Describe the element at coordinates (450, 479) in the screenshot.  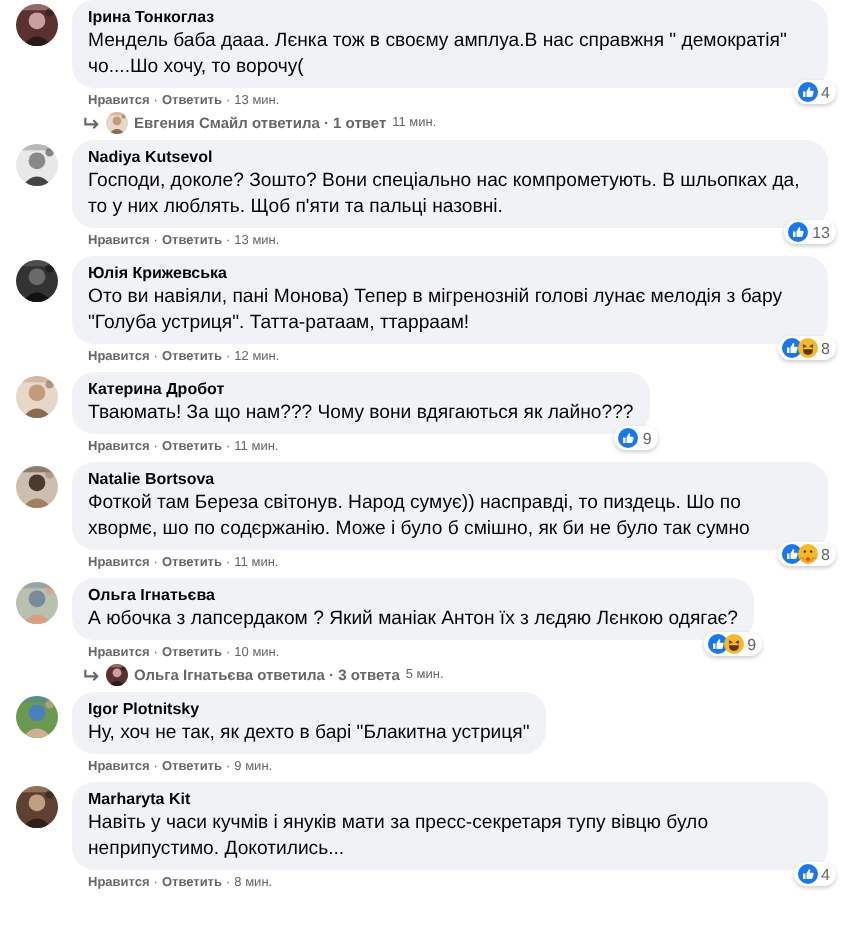
I see `author-name: Natalie Bortsova` at that location.